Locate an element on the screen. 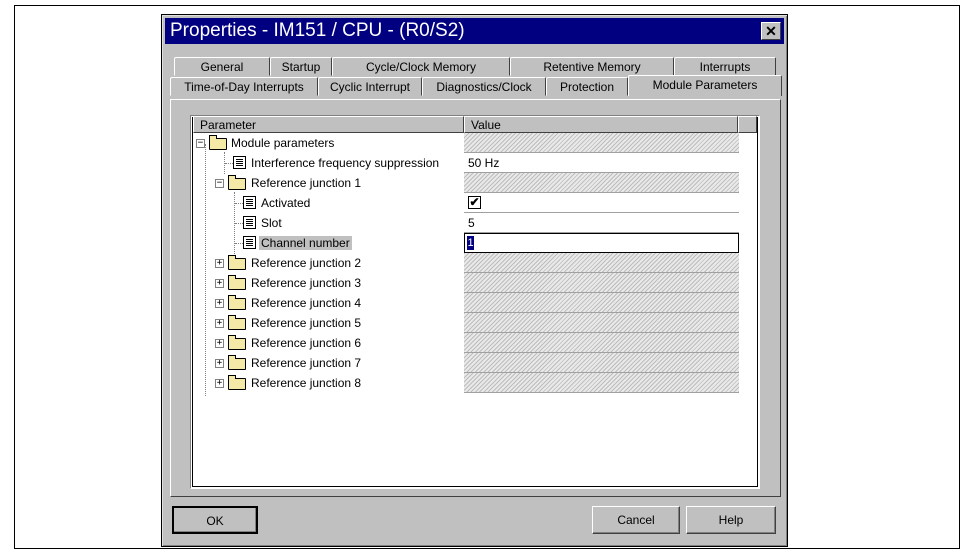  tree-item-label: Reference junction 2 is located at coordinates (306, 263).